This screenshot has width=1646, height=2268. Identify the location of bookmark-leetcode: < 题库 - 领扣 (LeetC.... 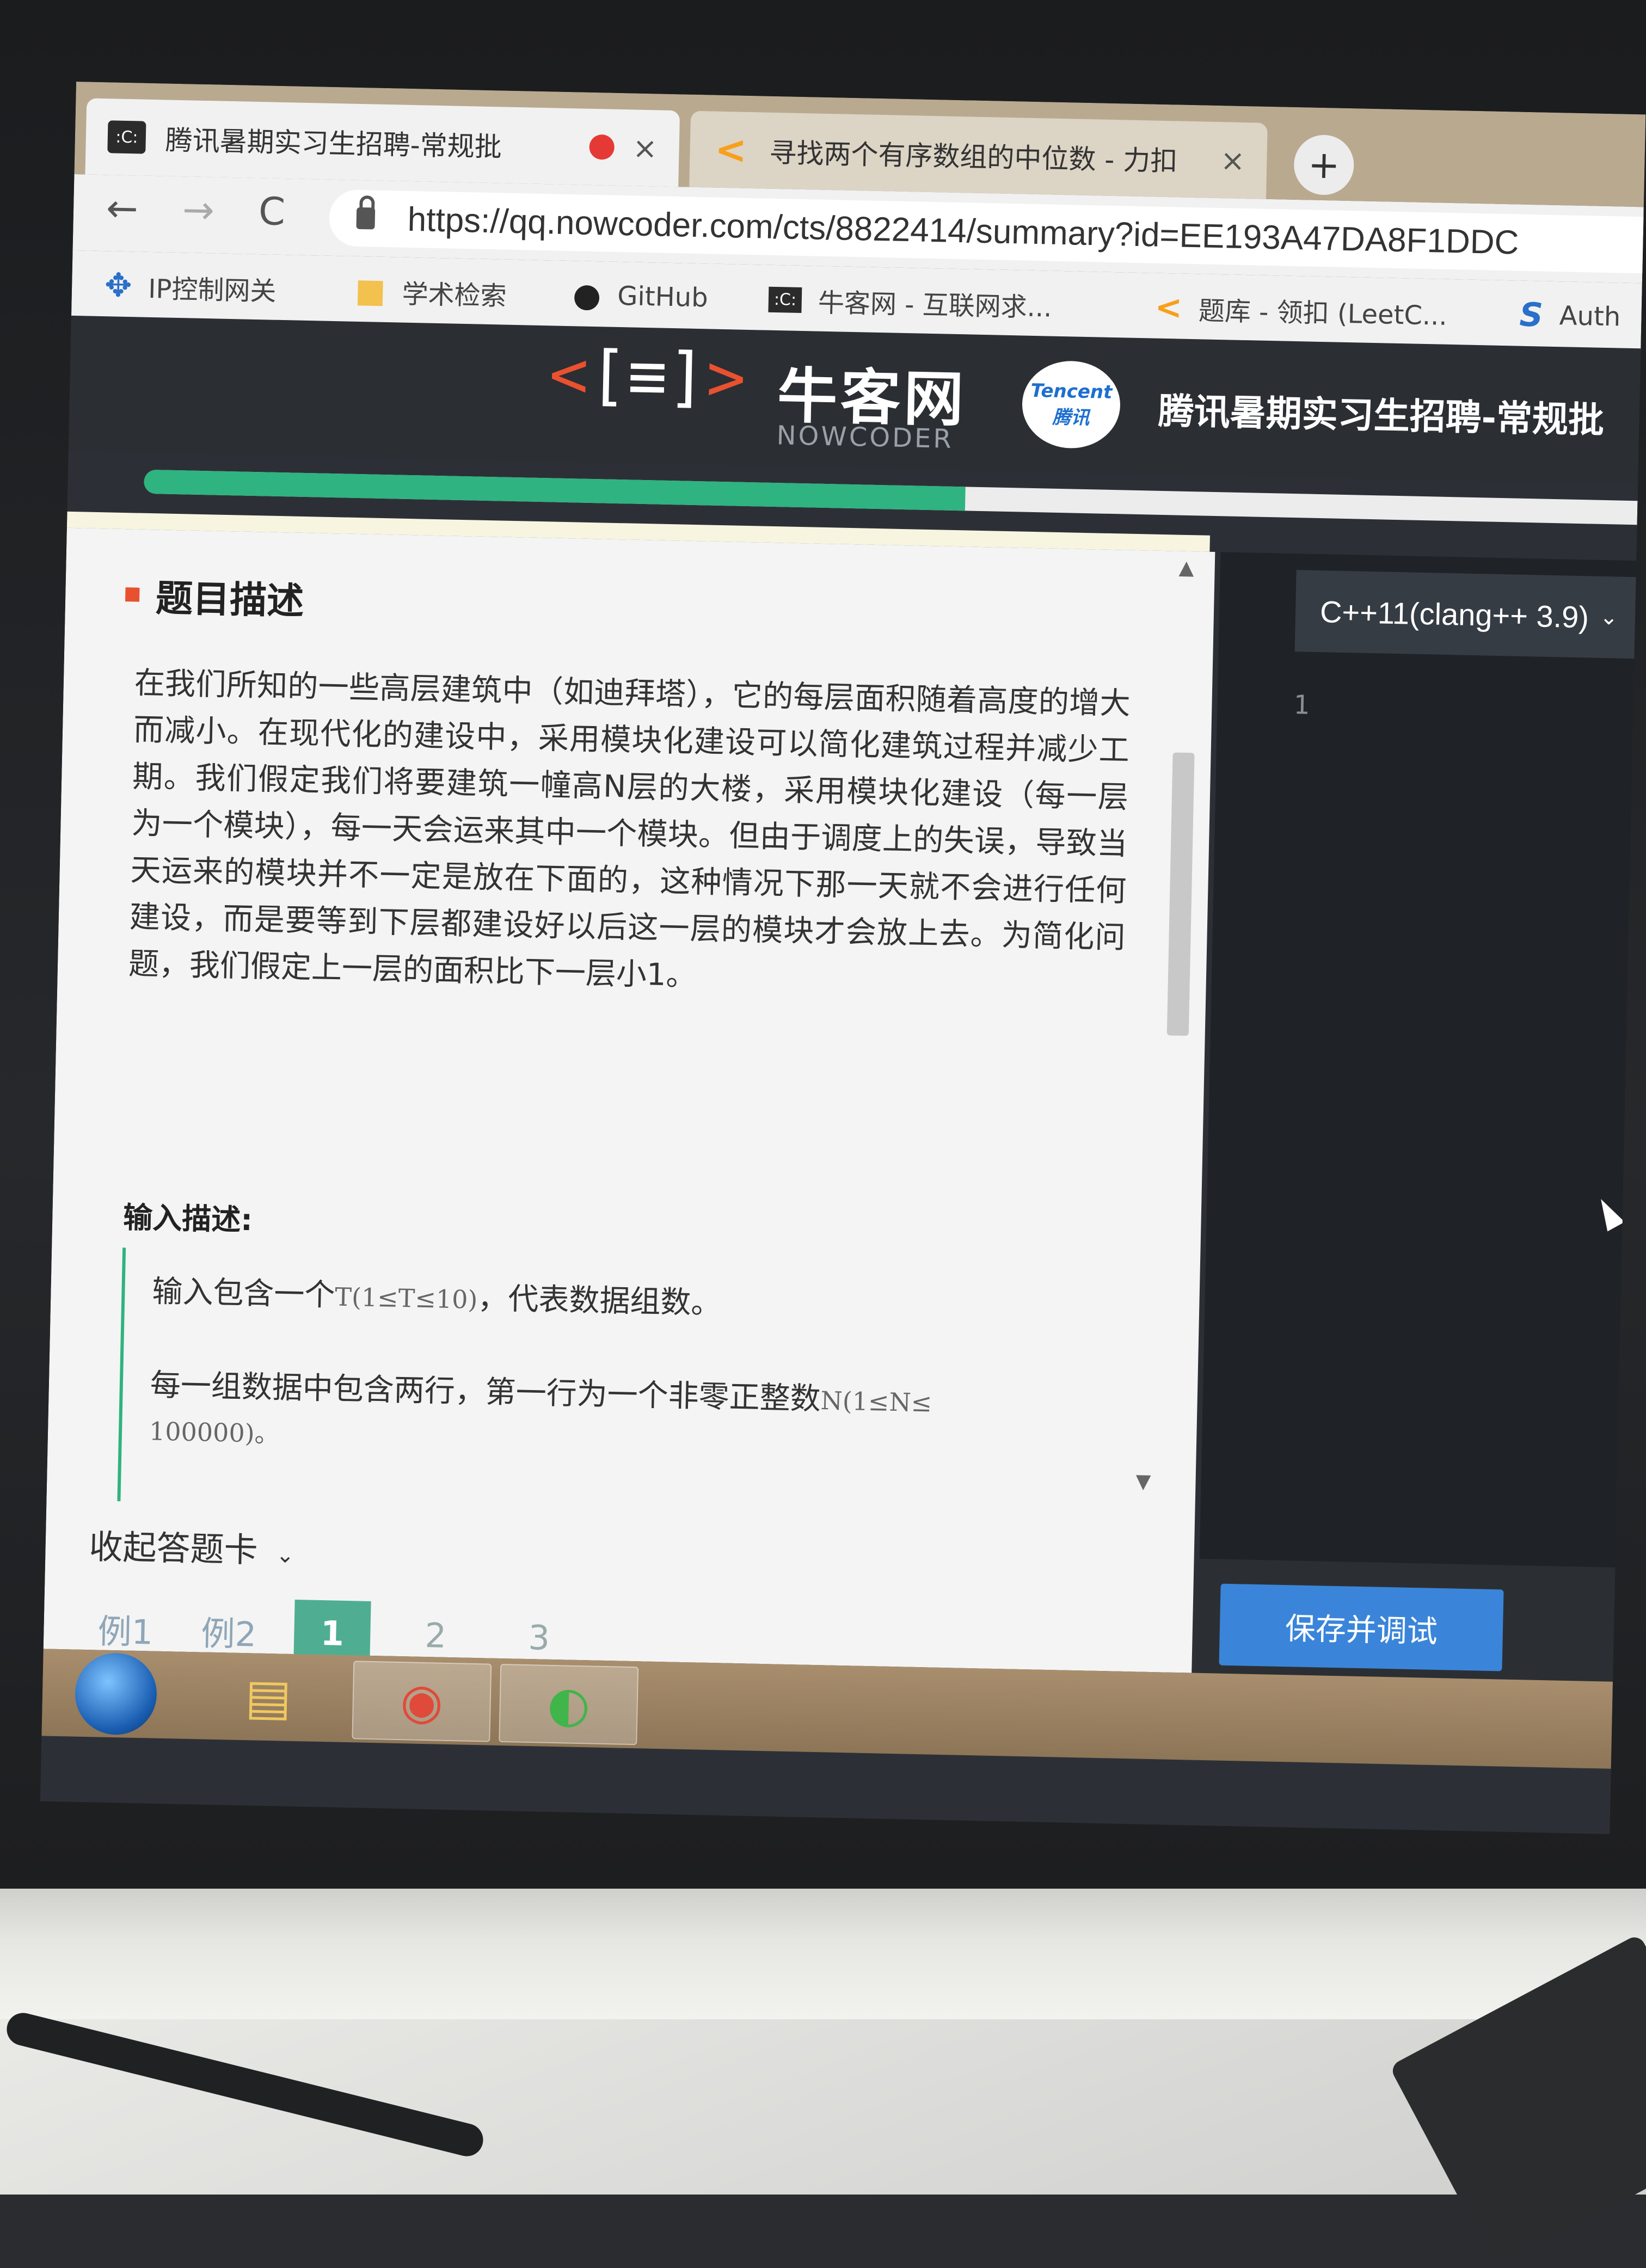
(1301, 310).